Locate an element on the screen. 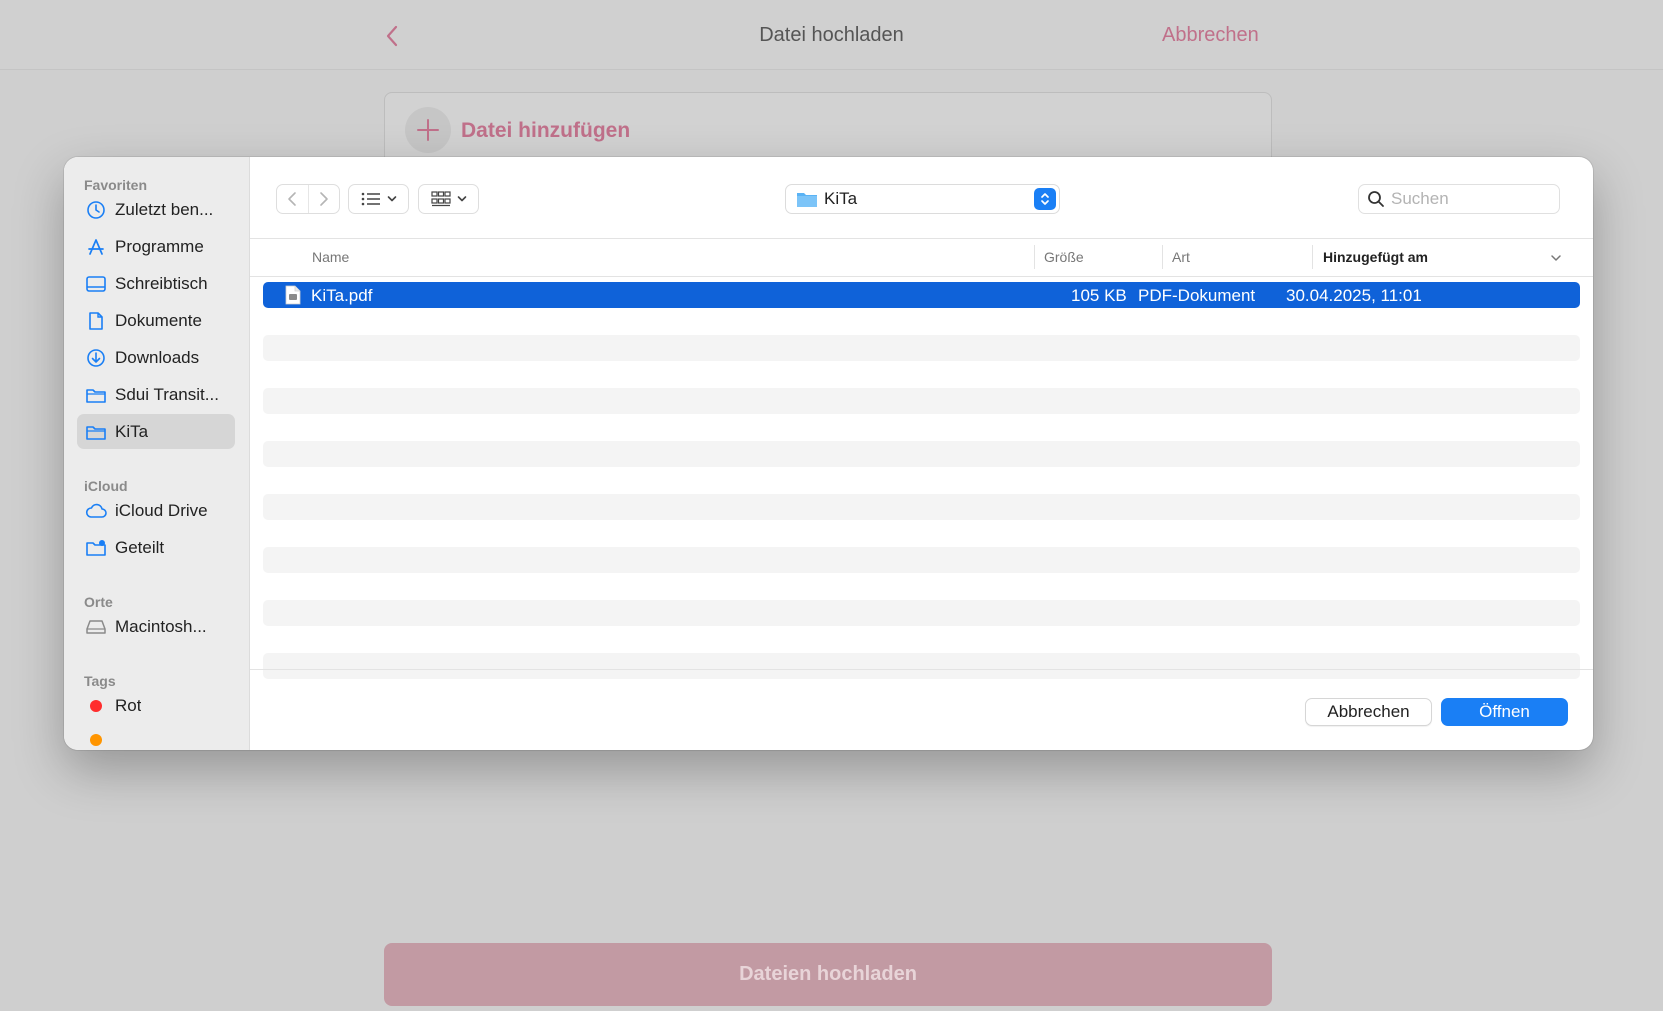 The image size is (1663, 1011). sidebar-item-label: KiTa is located at coordinates (132, 431).